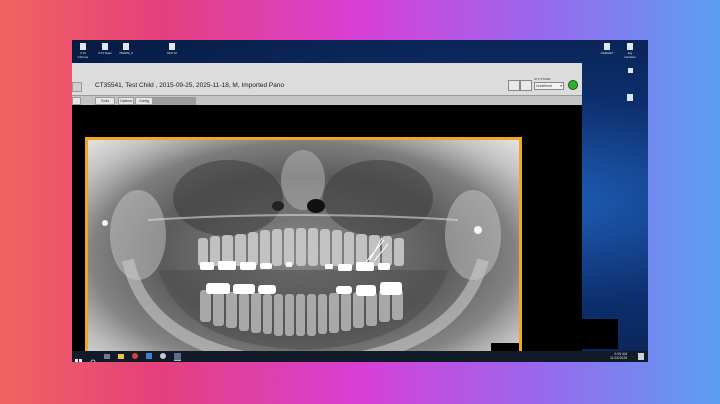 The width and height of the screenshot is (720, 404). What do you see at coordinates (514, 85) in the screenshot?
I see `settings-button` at bounding box center [514, 85].